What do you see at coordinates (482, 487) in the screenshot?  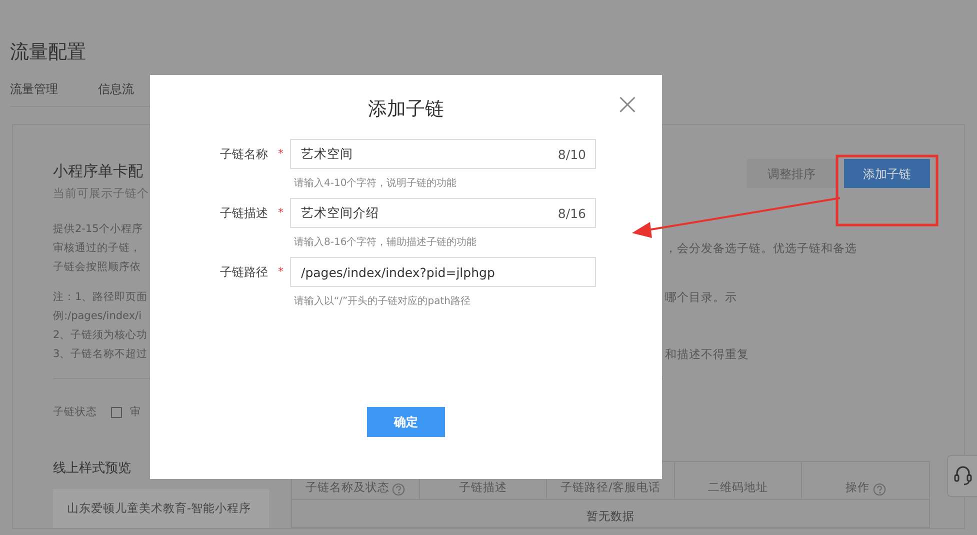 I see `column-header: 子链描述` at bounding box center [482, 487].